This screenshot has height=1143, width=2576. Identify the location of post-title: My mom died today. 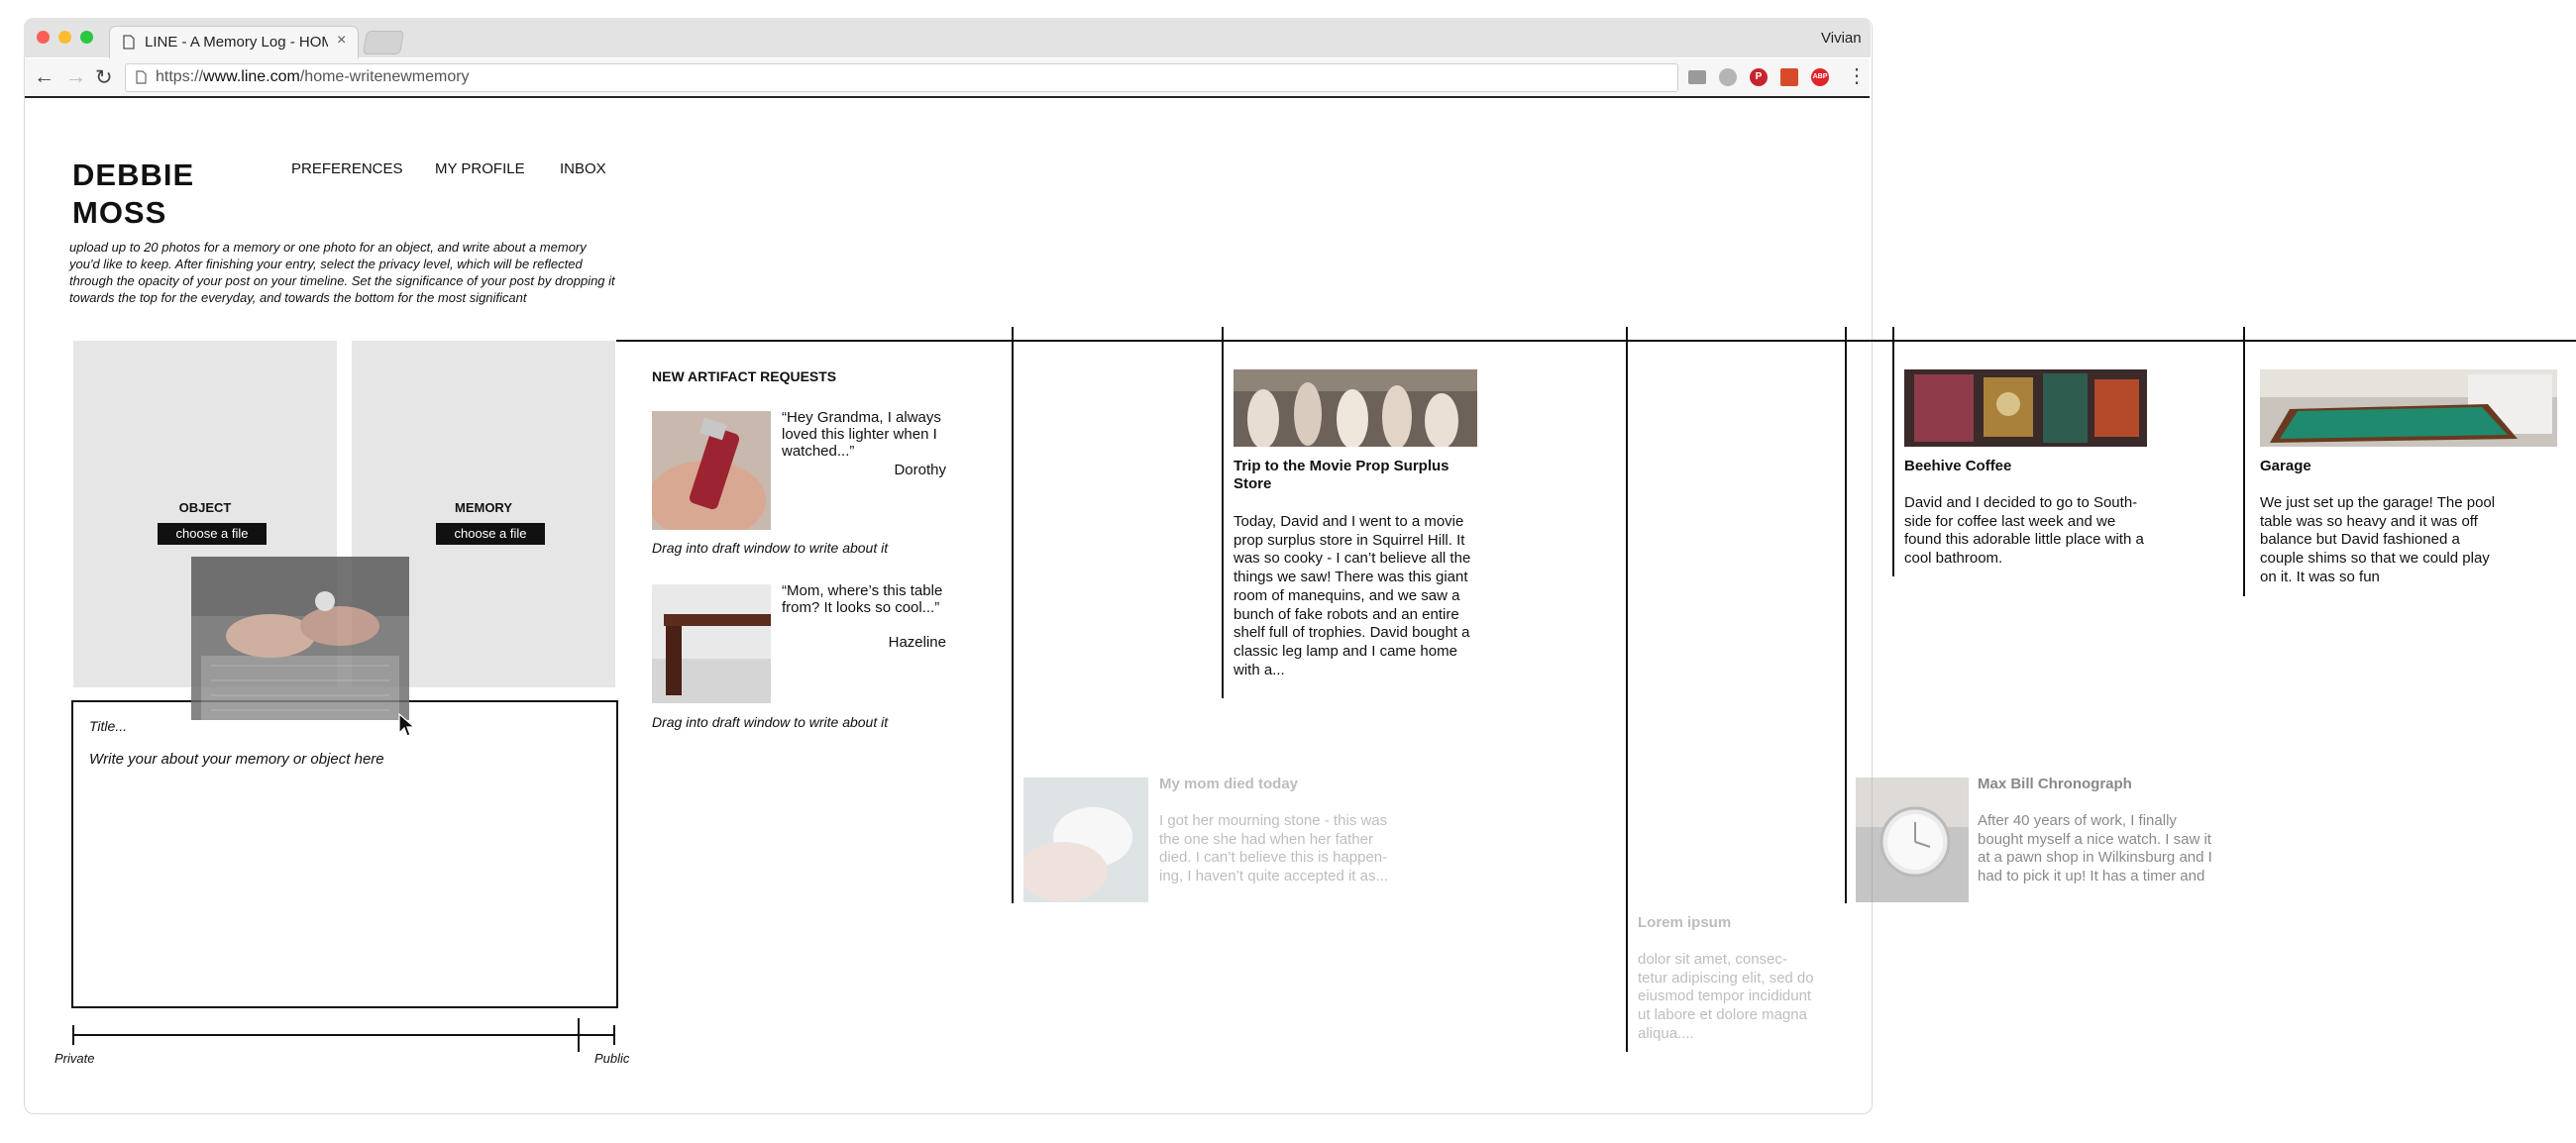
(1278, 784).